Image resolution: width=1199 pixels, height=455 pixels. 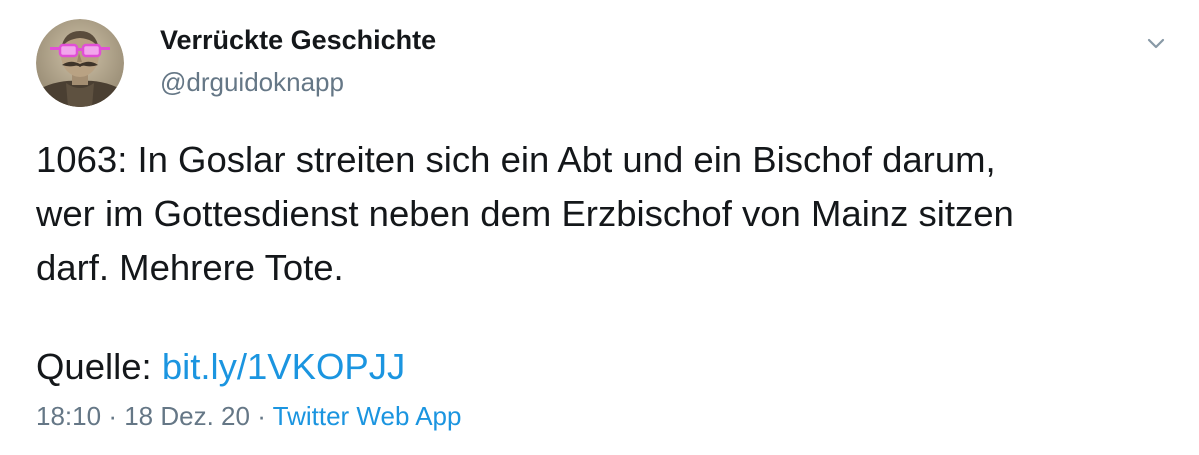 I want to click on tweet-date: 18 Dez. 20, so click(x=187, y=416).